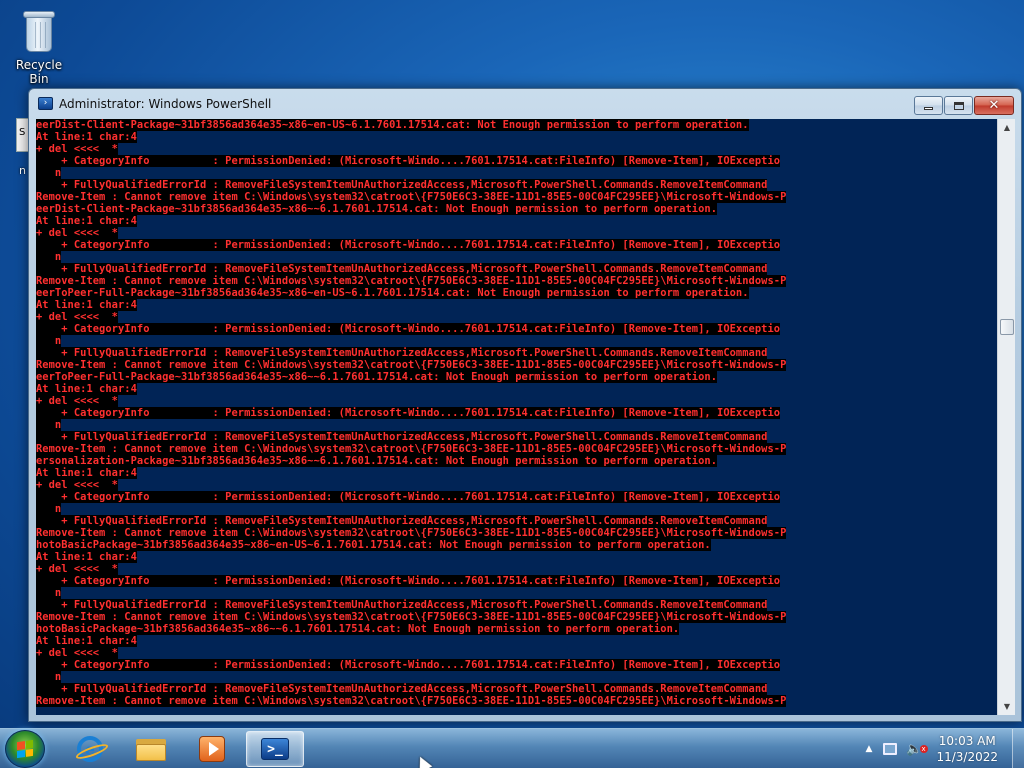  Describe the element at coordinates (1007, 706) in the screenshot. I see `scroll-down-arrow-icon: ▼` at that location.